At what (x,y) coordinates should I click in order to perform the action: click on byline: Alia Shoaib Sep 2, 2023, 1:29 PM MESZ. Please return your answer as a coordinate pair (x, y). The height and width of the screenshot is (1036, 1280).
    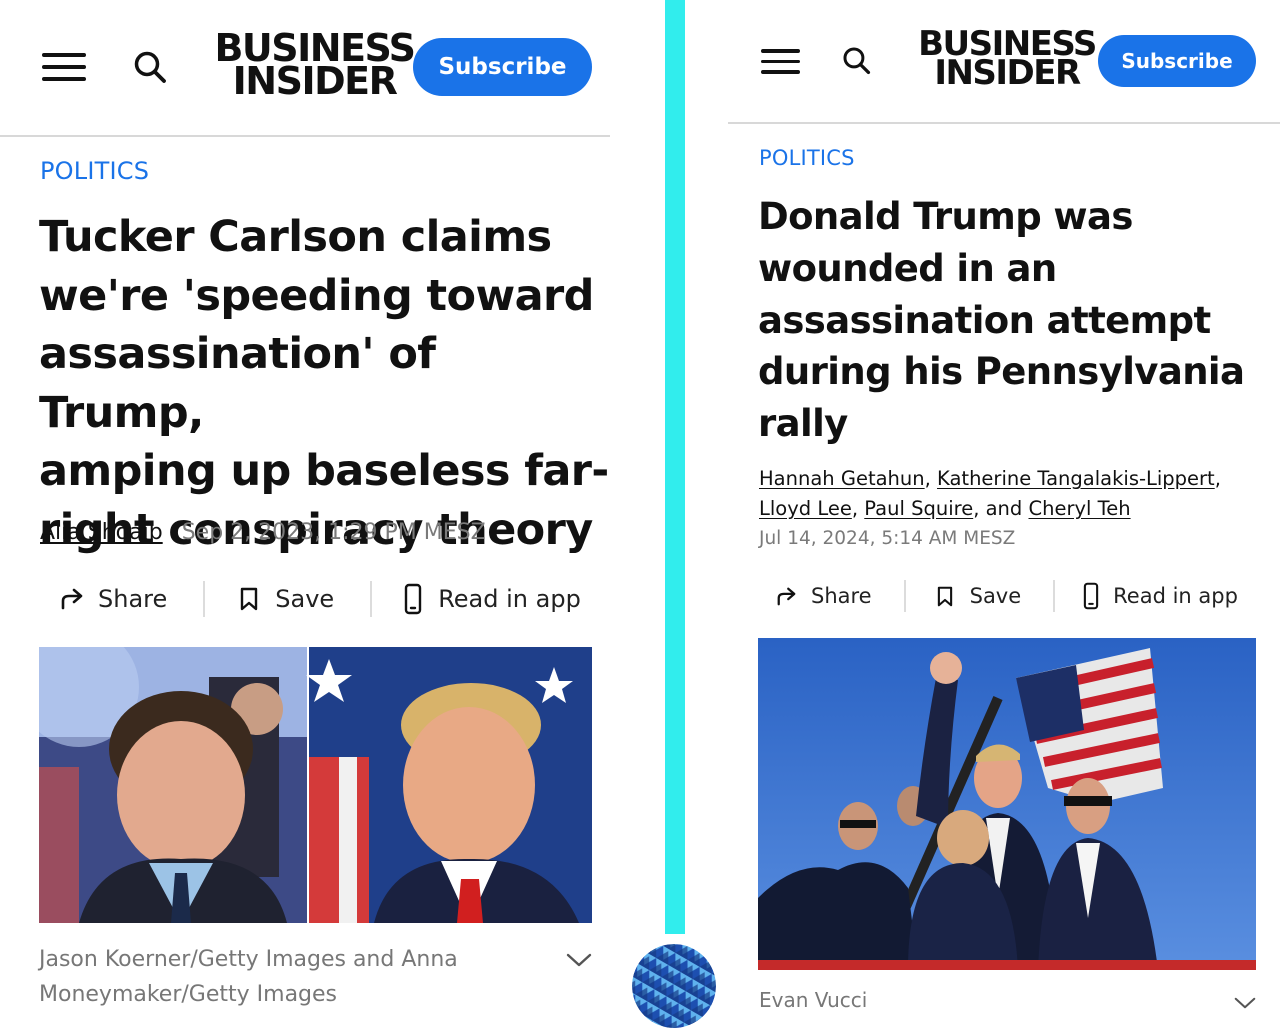
    Looking at the image, I should click on (263, 533).